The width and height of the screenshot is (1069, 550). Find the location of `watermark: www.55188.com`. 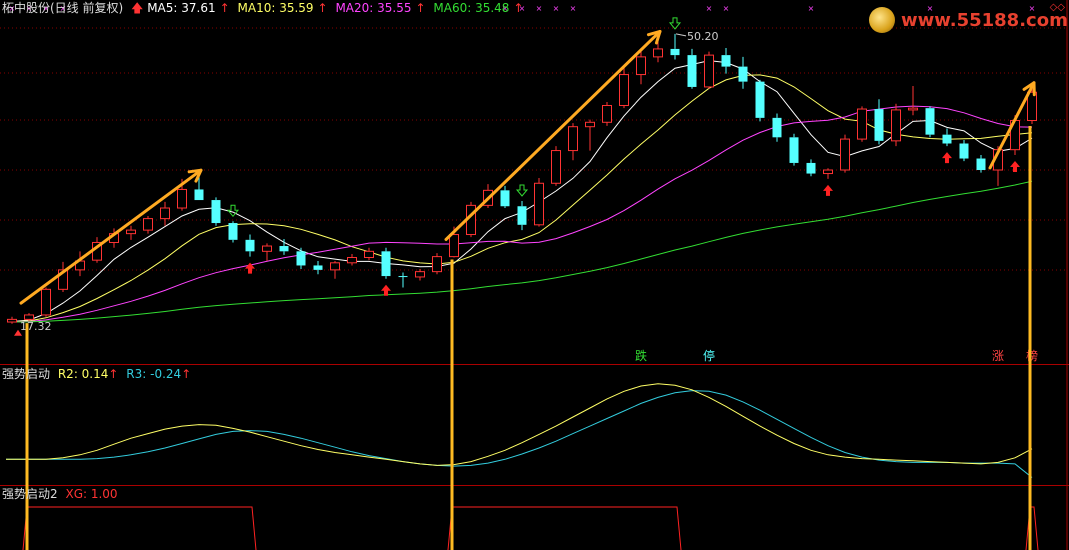

watermark: www.55188.com is located at coordinates (968, 21).